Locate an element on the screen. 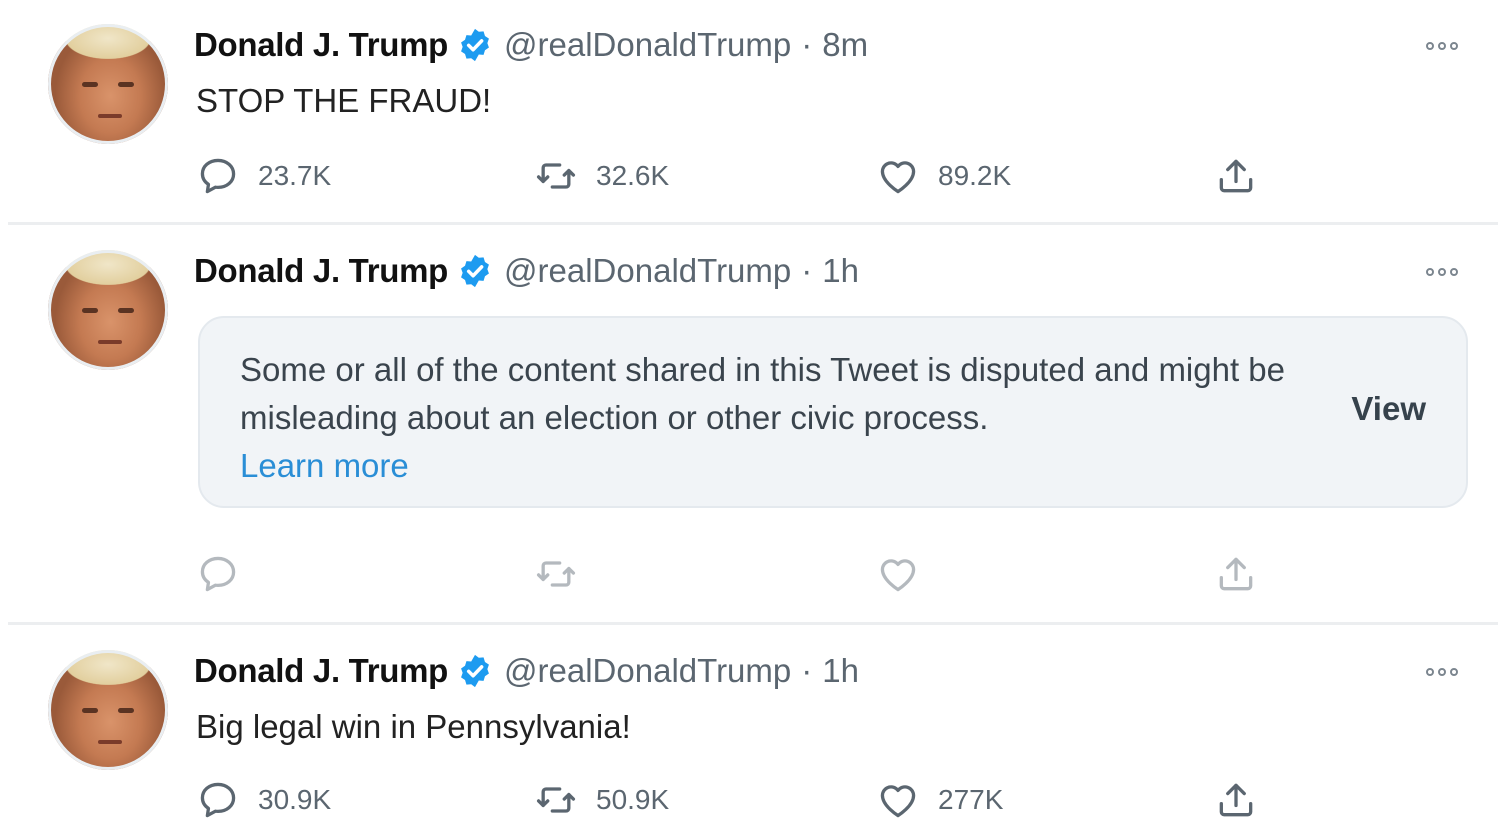 The image size is (1500, 838). reply-button: 23.7K is located at coordinates (263, 176).